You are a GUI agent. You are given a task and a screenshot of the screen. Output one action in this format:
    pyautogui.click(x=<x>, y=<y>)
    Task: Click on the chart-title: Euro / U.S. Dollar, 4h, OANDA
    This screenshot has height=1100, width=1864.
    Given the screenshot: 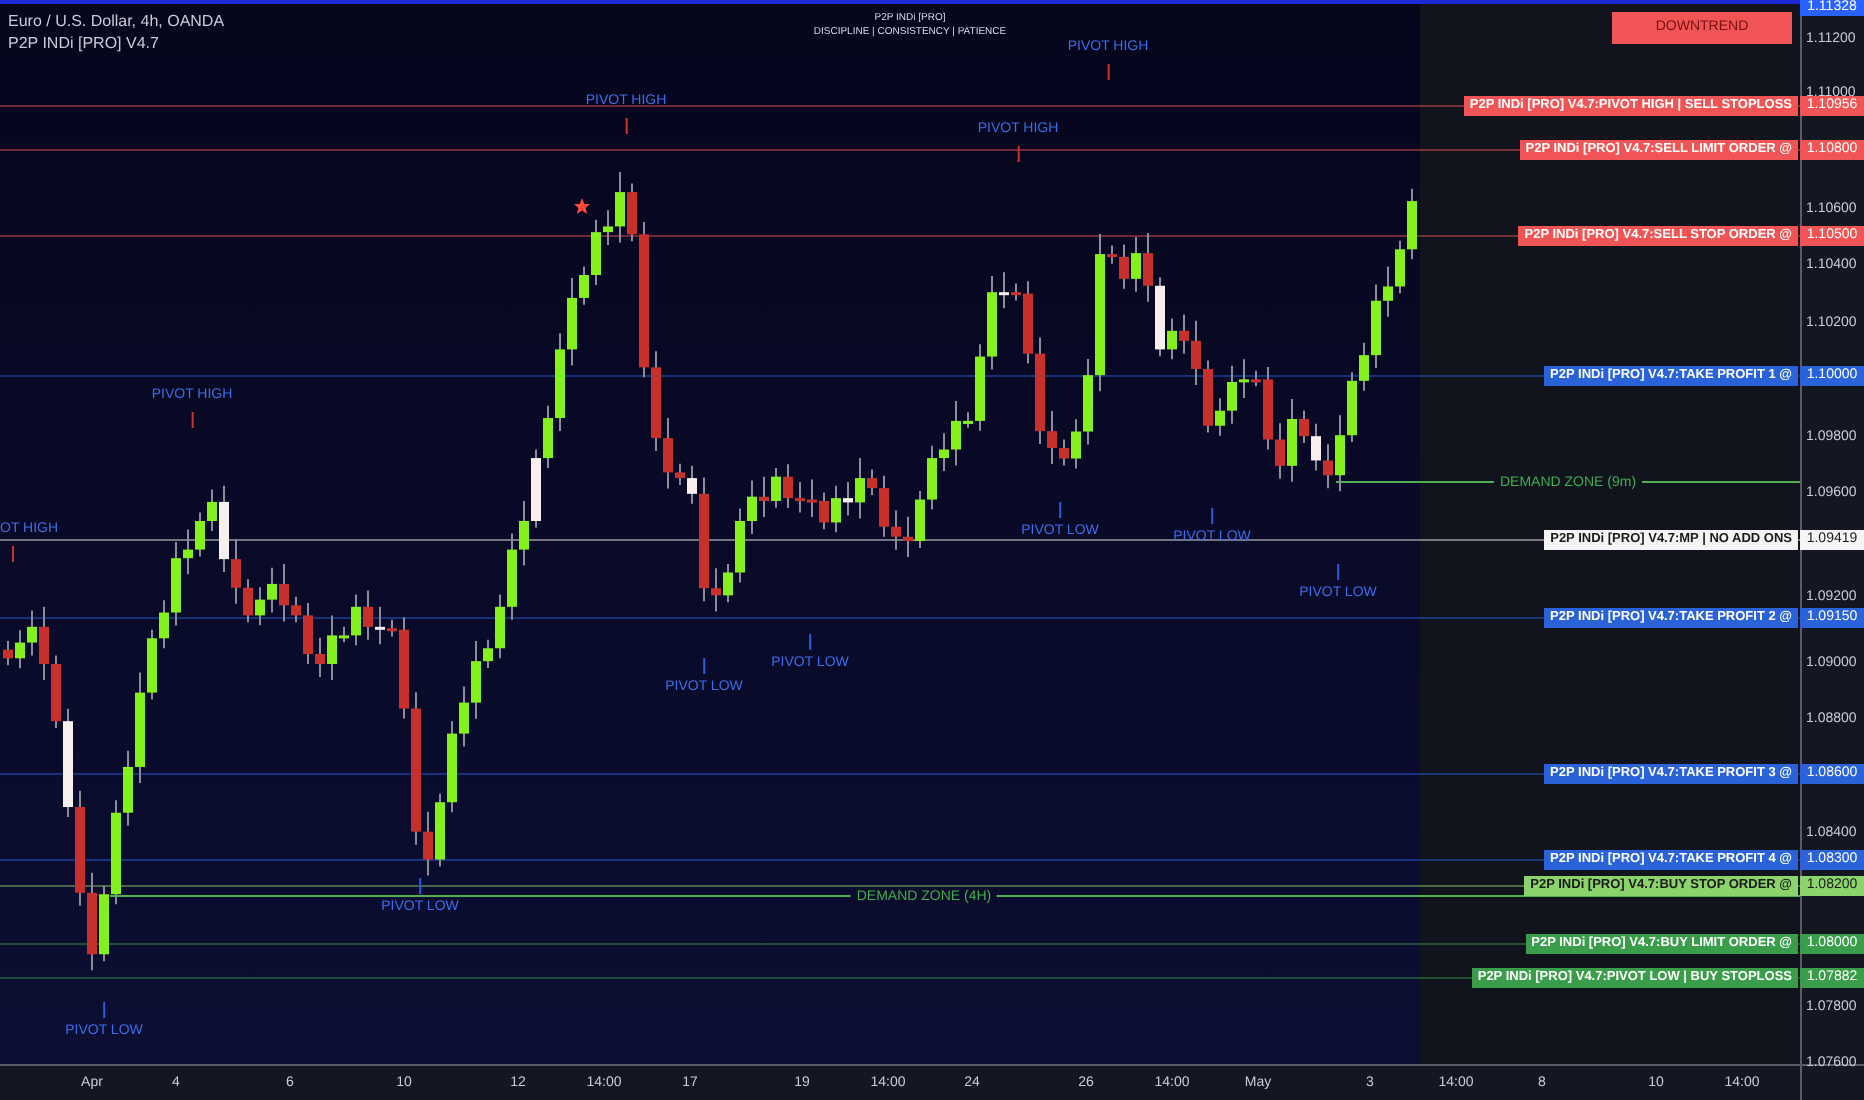 What is the action you would take?
    pyautogui.click(x=116, y=21)
    